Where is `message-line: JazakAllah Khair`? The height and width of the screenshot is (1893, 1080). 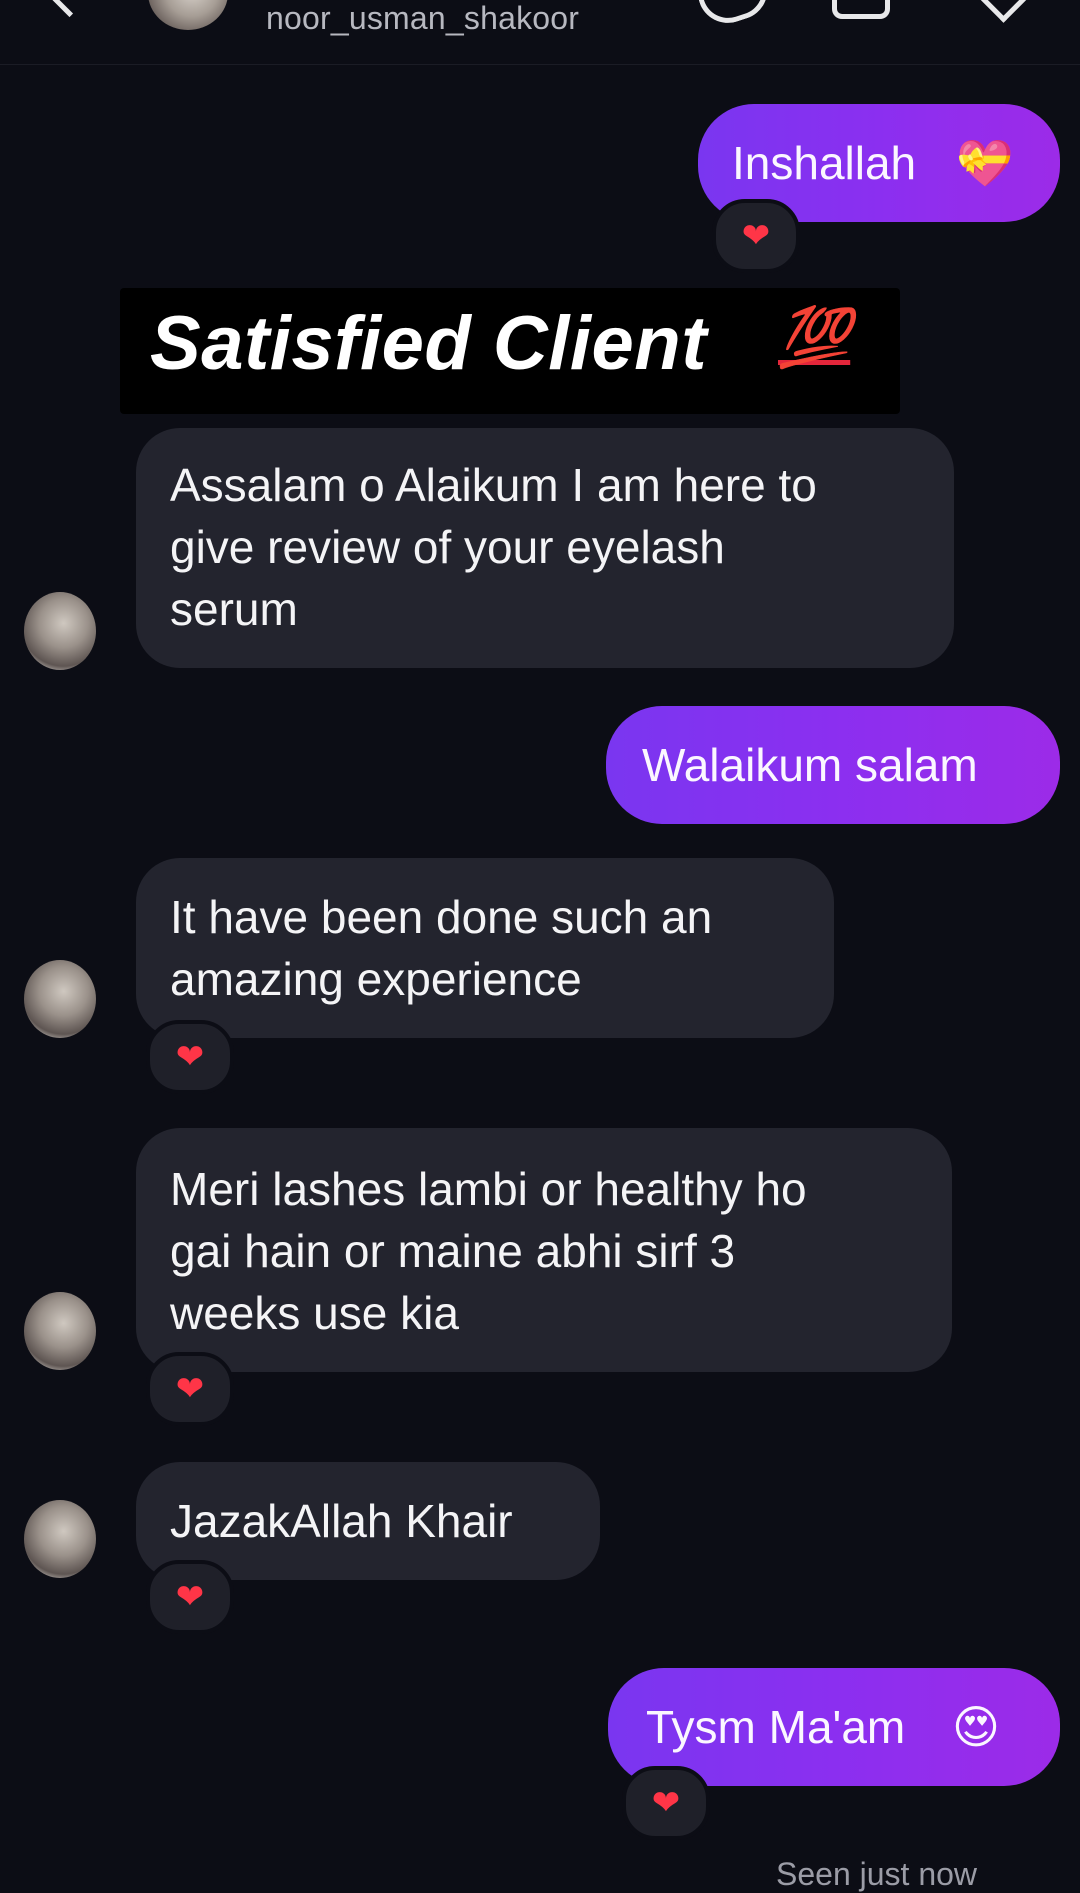 message-line: JazakAllah Khair is located at coordinates (341, 1521).